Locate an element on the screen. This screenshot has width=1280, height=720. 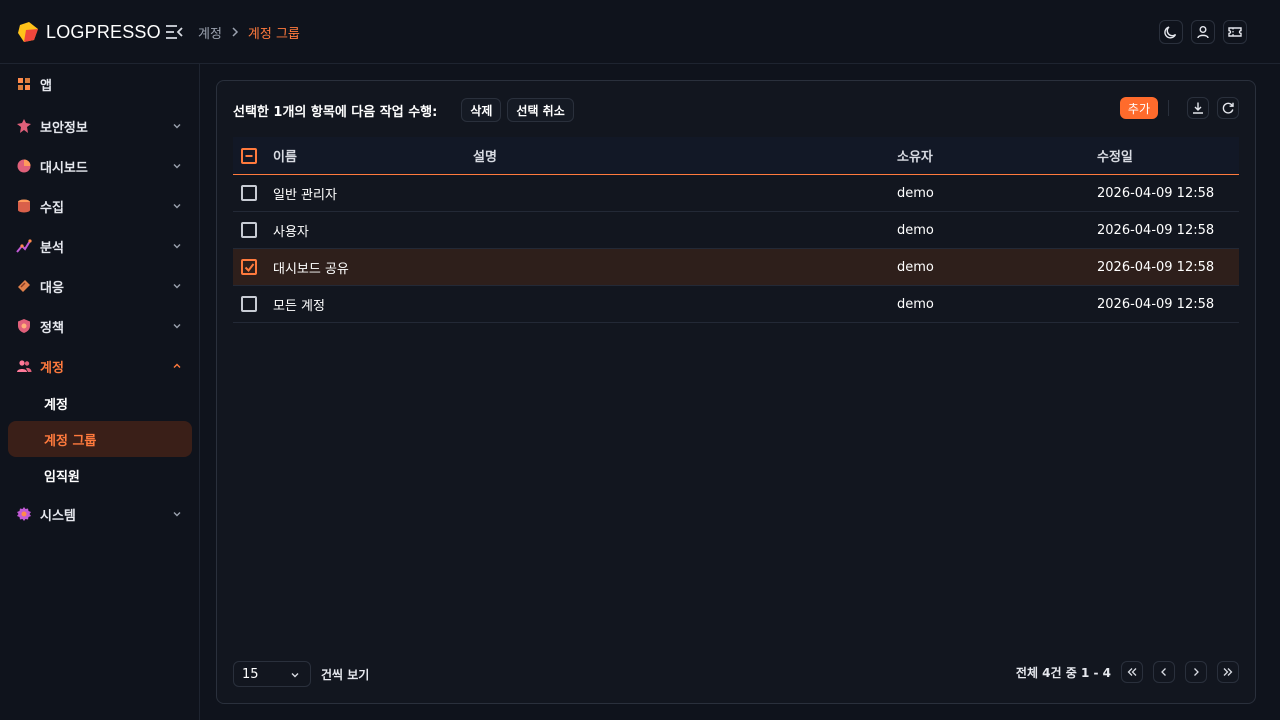
sidebar-item-dashboard: 대시보드 is located at coordinates (100, 166).